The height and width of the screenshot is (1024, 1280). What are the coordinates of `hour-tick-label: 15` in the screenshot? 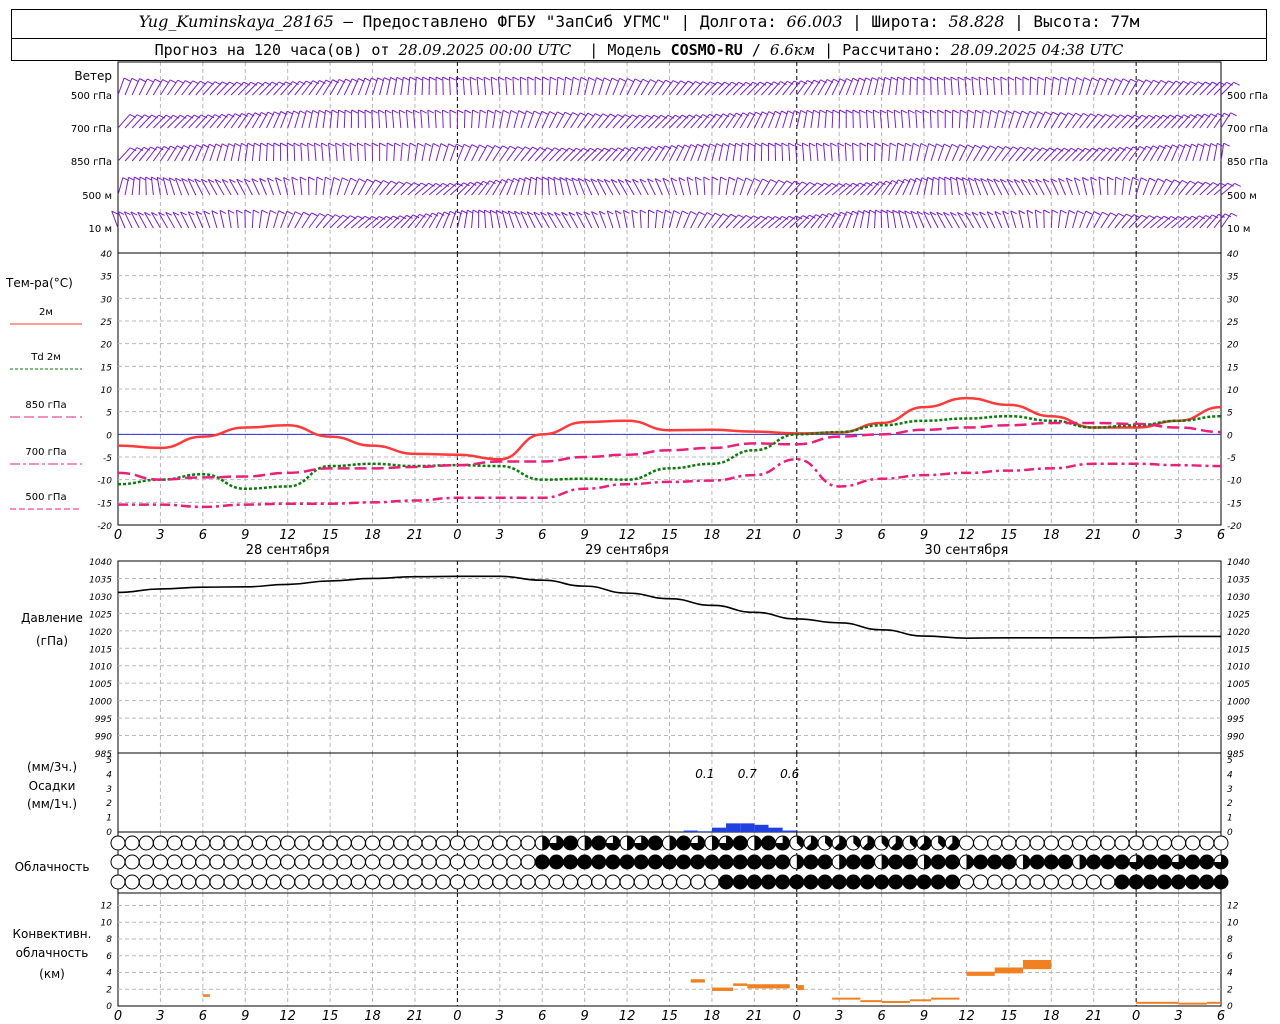 It's located at (1009, 1016).